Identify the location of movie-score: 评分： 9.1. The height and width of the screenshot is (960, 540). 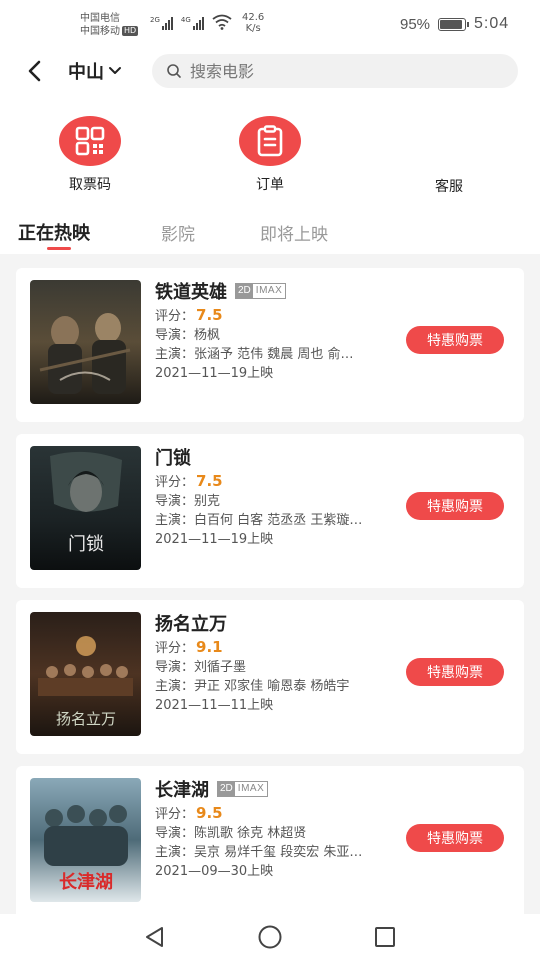
(189, 647).